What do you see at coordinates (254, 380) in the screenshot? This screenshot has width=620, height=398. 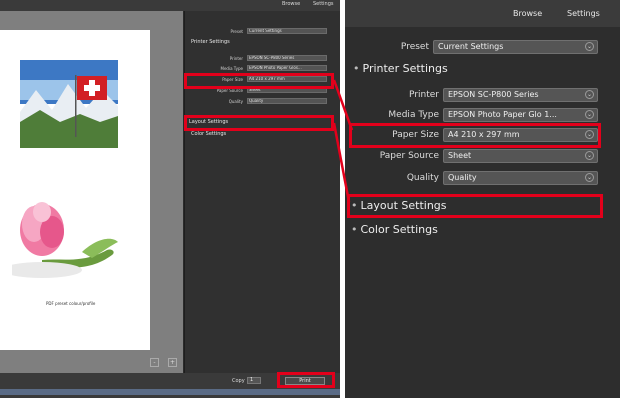 I see `copies-input: 1` at bounding box center [254, 380].